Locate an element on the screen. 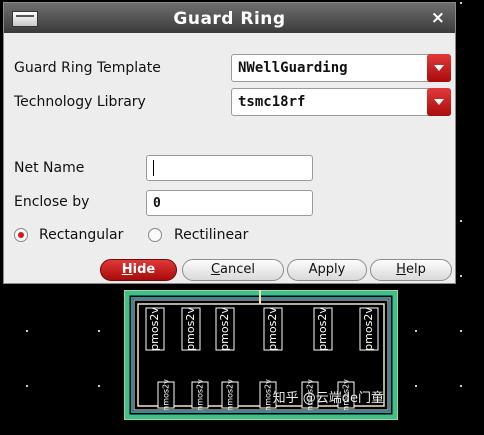  text-caret is located at coordinates (153, 168).